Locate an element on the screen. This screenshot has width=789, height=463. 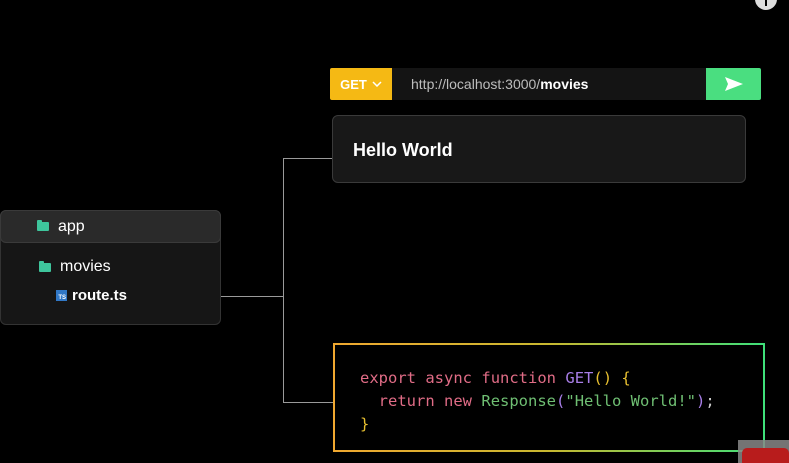
method-select: GET is located at coordinates (361, 84).